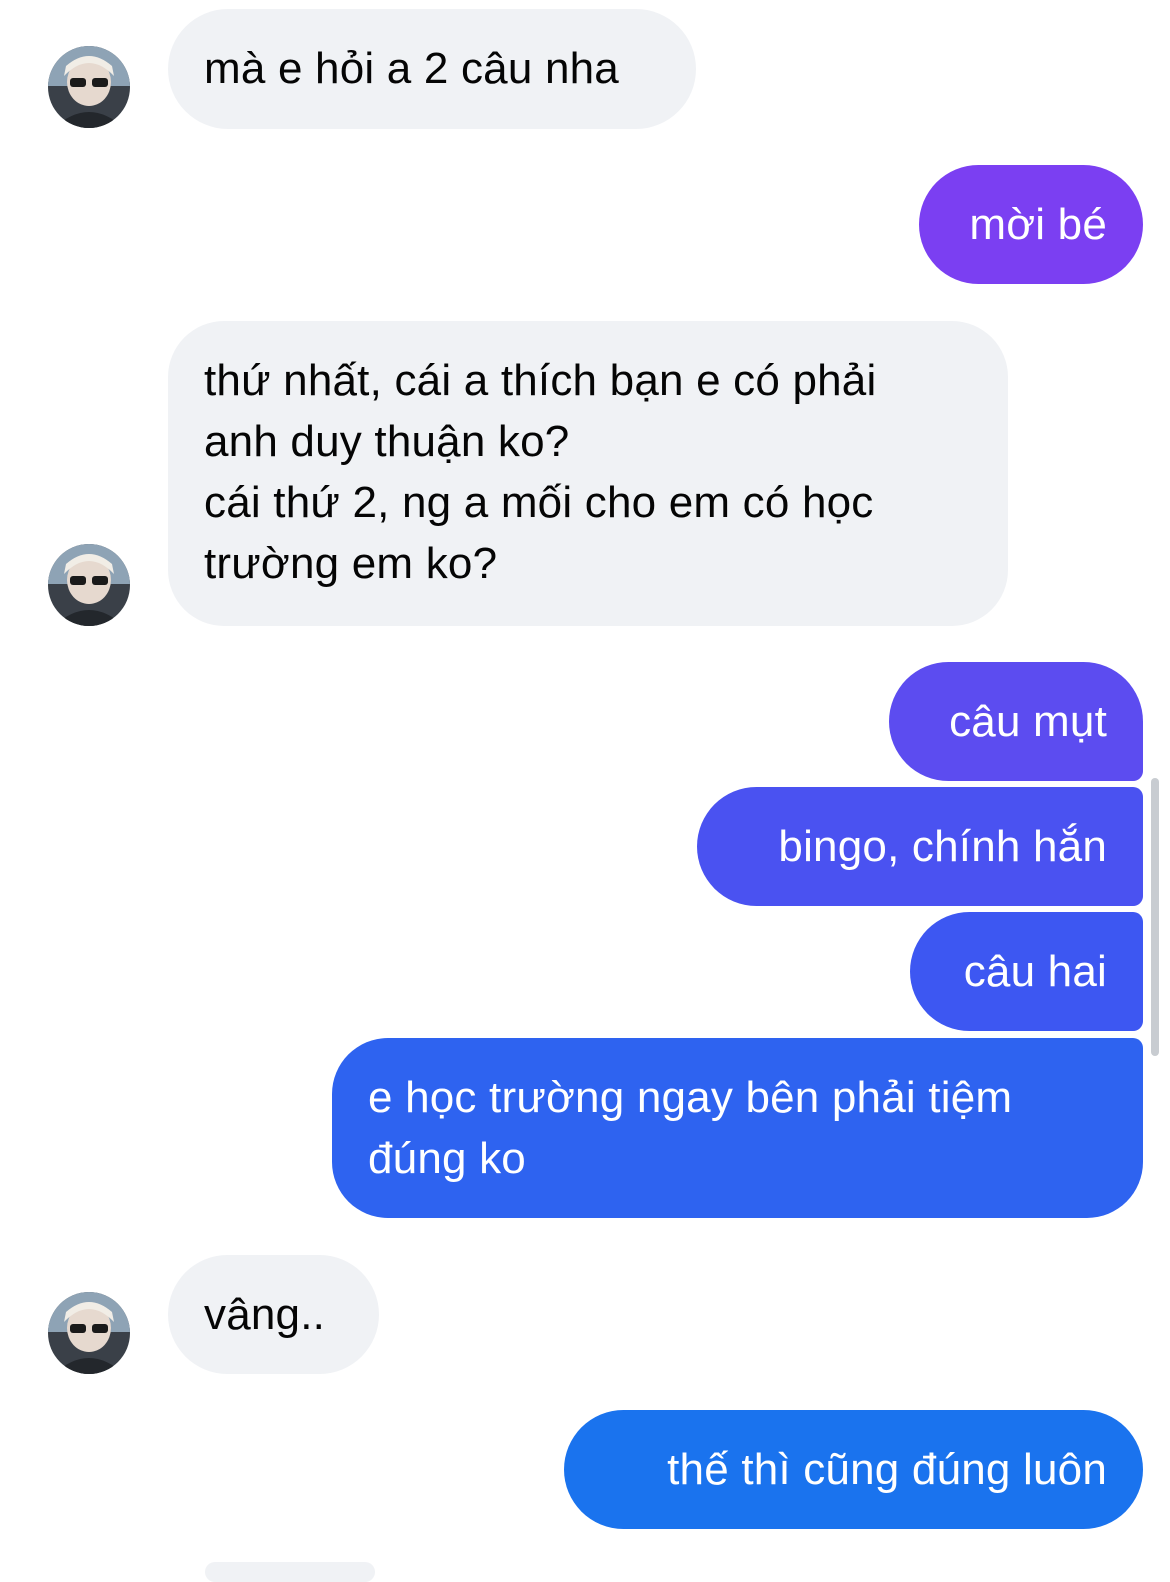 The width and height of the screenshot is (1170, 1582). I want to click on message-text: câu mụt, so click(1028, 721).